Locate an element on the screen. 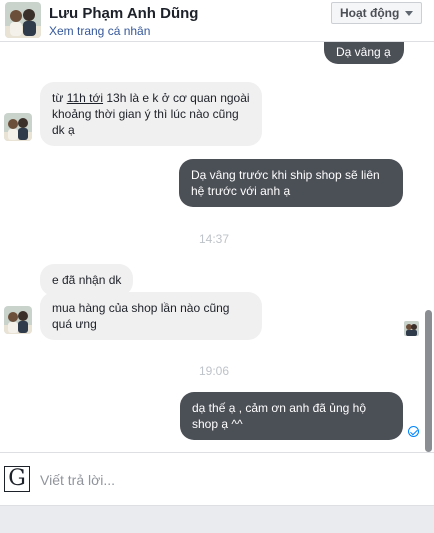 This screenshot has height=533, width=434. chevron-down-icon is located at coordinates (409, 13).